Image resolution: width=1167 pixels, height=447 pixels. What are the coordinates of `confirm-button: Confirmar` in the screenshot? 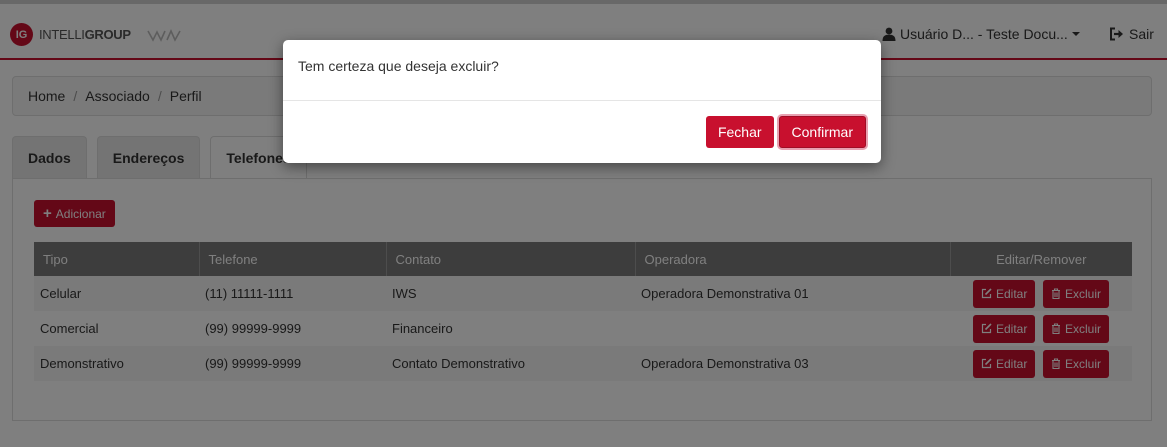 It's located at (822, 132).